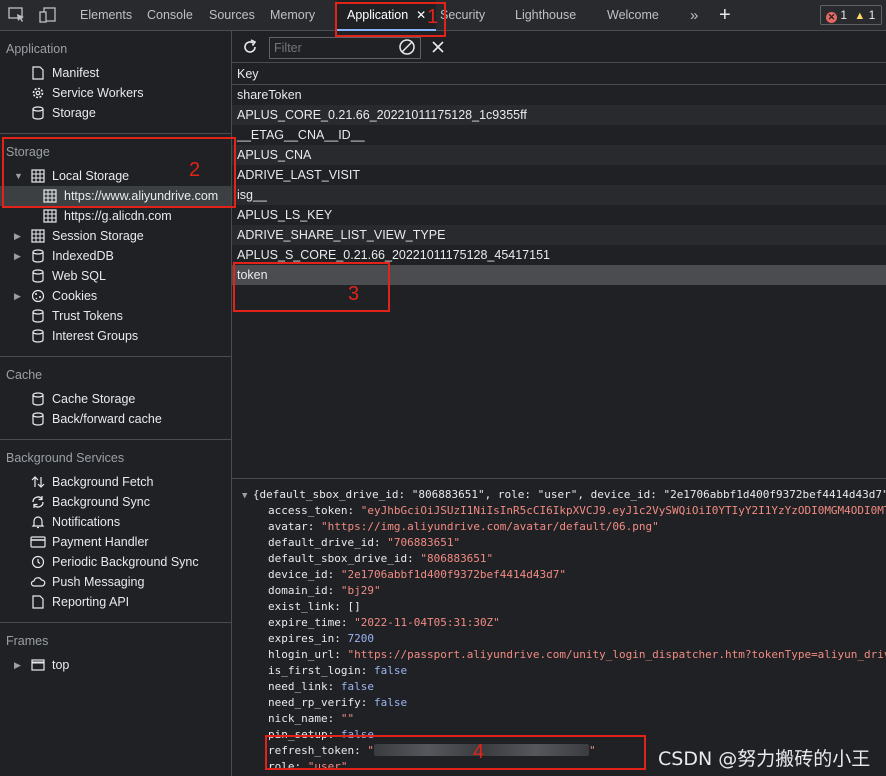 The image size is (886, 776). Describe the element at coordinates (17, 15) in the screenshot. I see `inspect-element-icon` at that location.